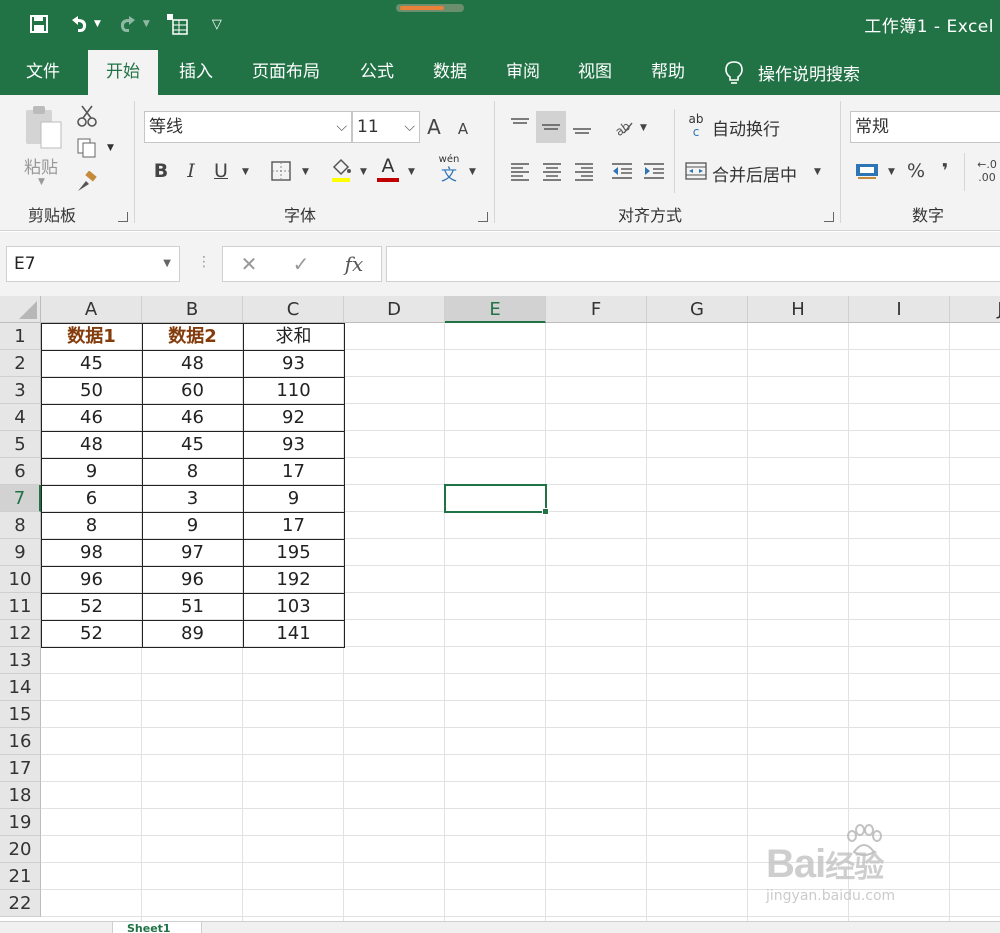  Describe the element at coordinates (354, 264) in the screenshot. I see `insert-function-button: fx` at that location.